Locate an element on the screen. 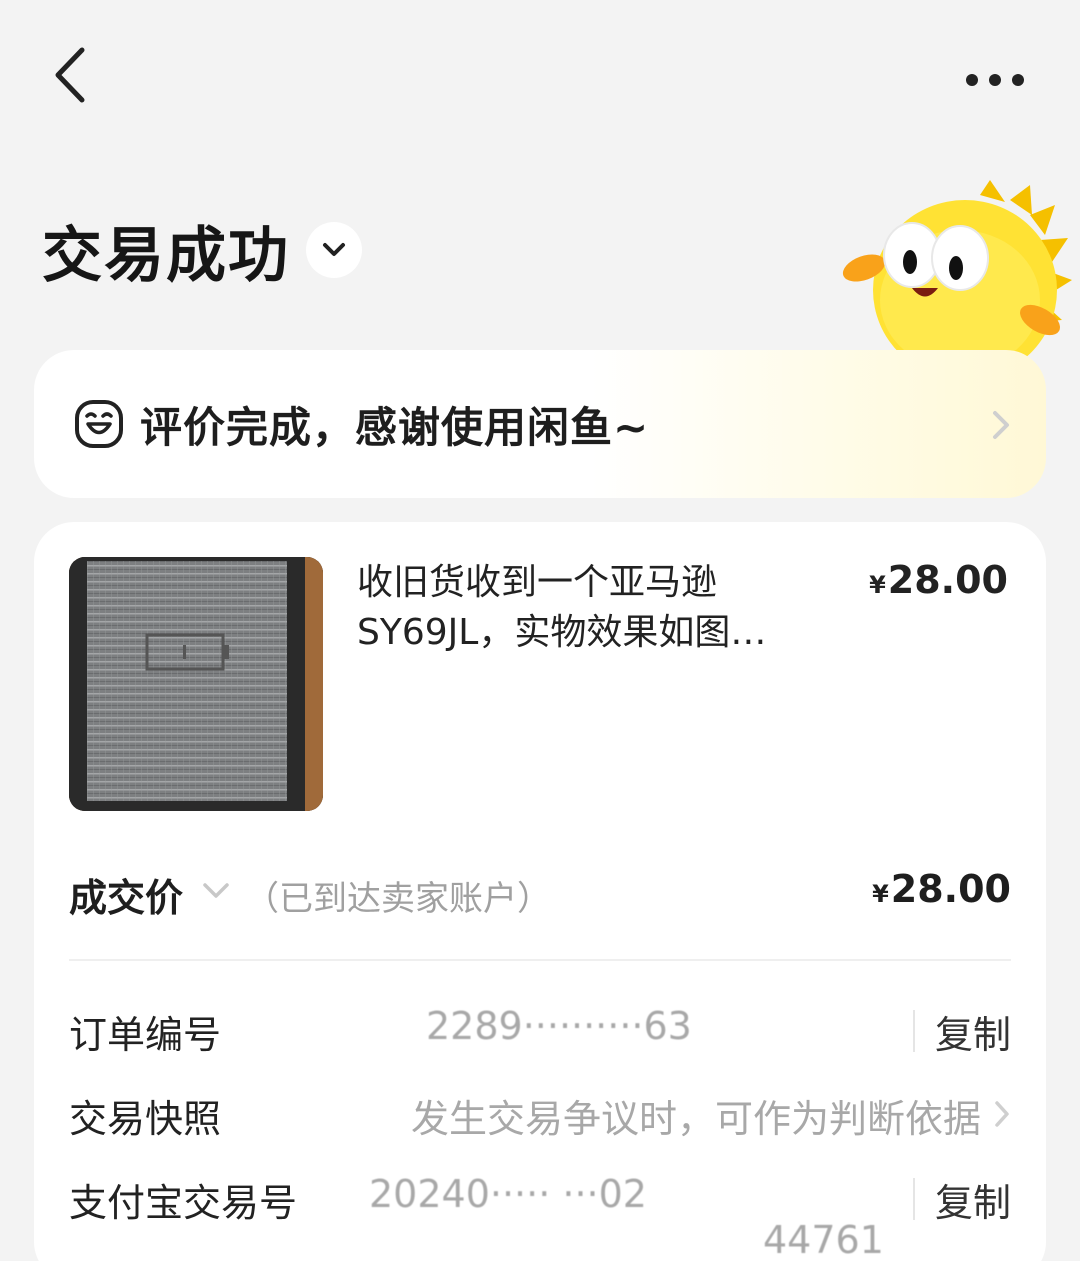 Image resolution: width=1080 pixels, height=1261 pixels. status-title: 交易成功 is located at coordinates (166, 255).